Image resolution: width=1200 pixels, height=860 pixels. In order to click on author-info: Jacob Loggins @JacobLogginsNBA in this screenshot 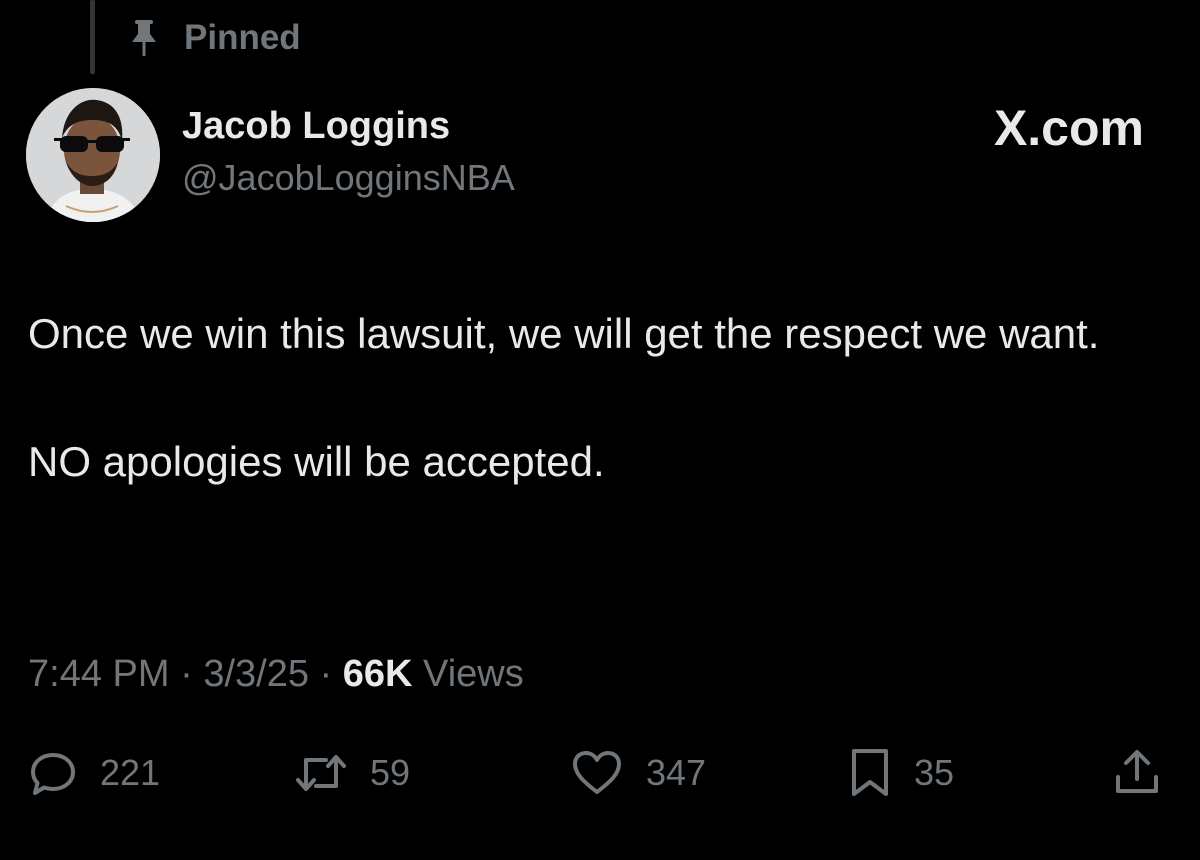, I will do `click(348, 151)`.